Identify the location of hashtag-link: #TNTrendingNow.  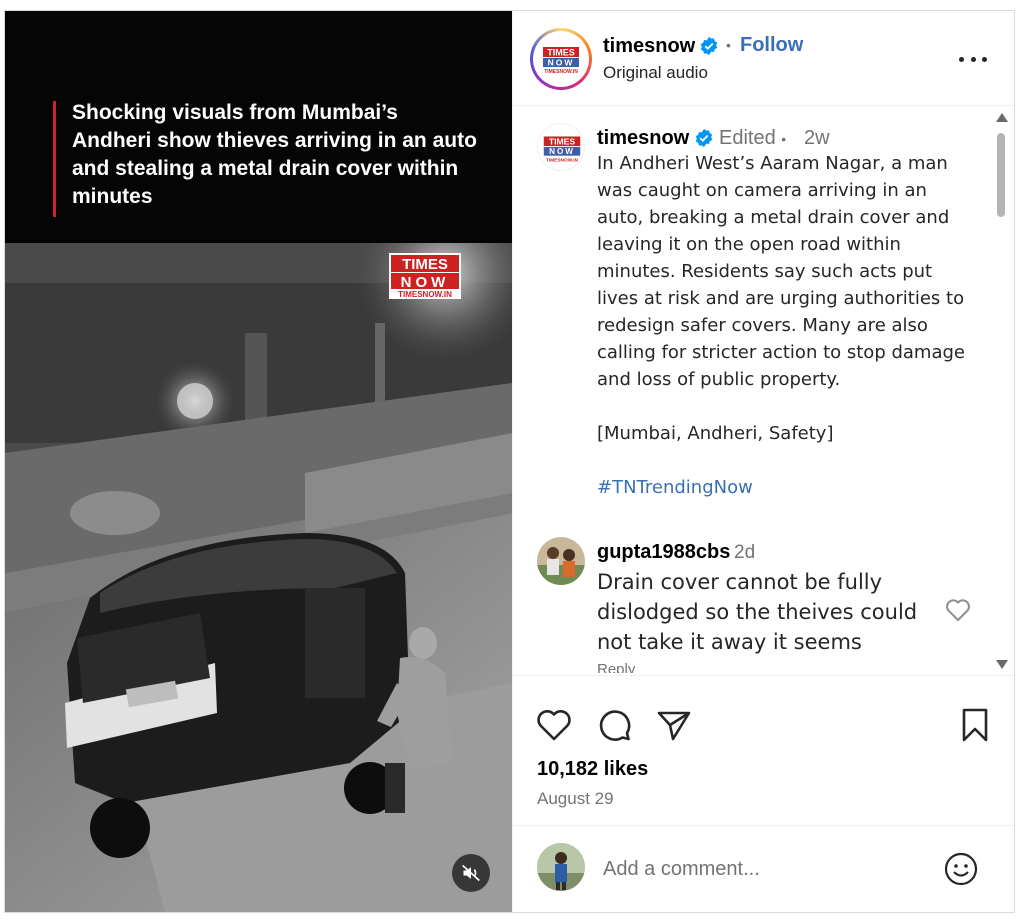
(675, 487).